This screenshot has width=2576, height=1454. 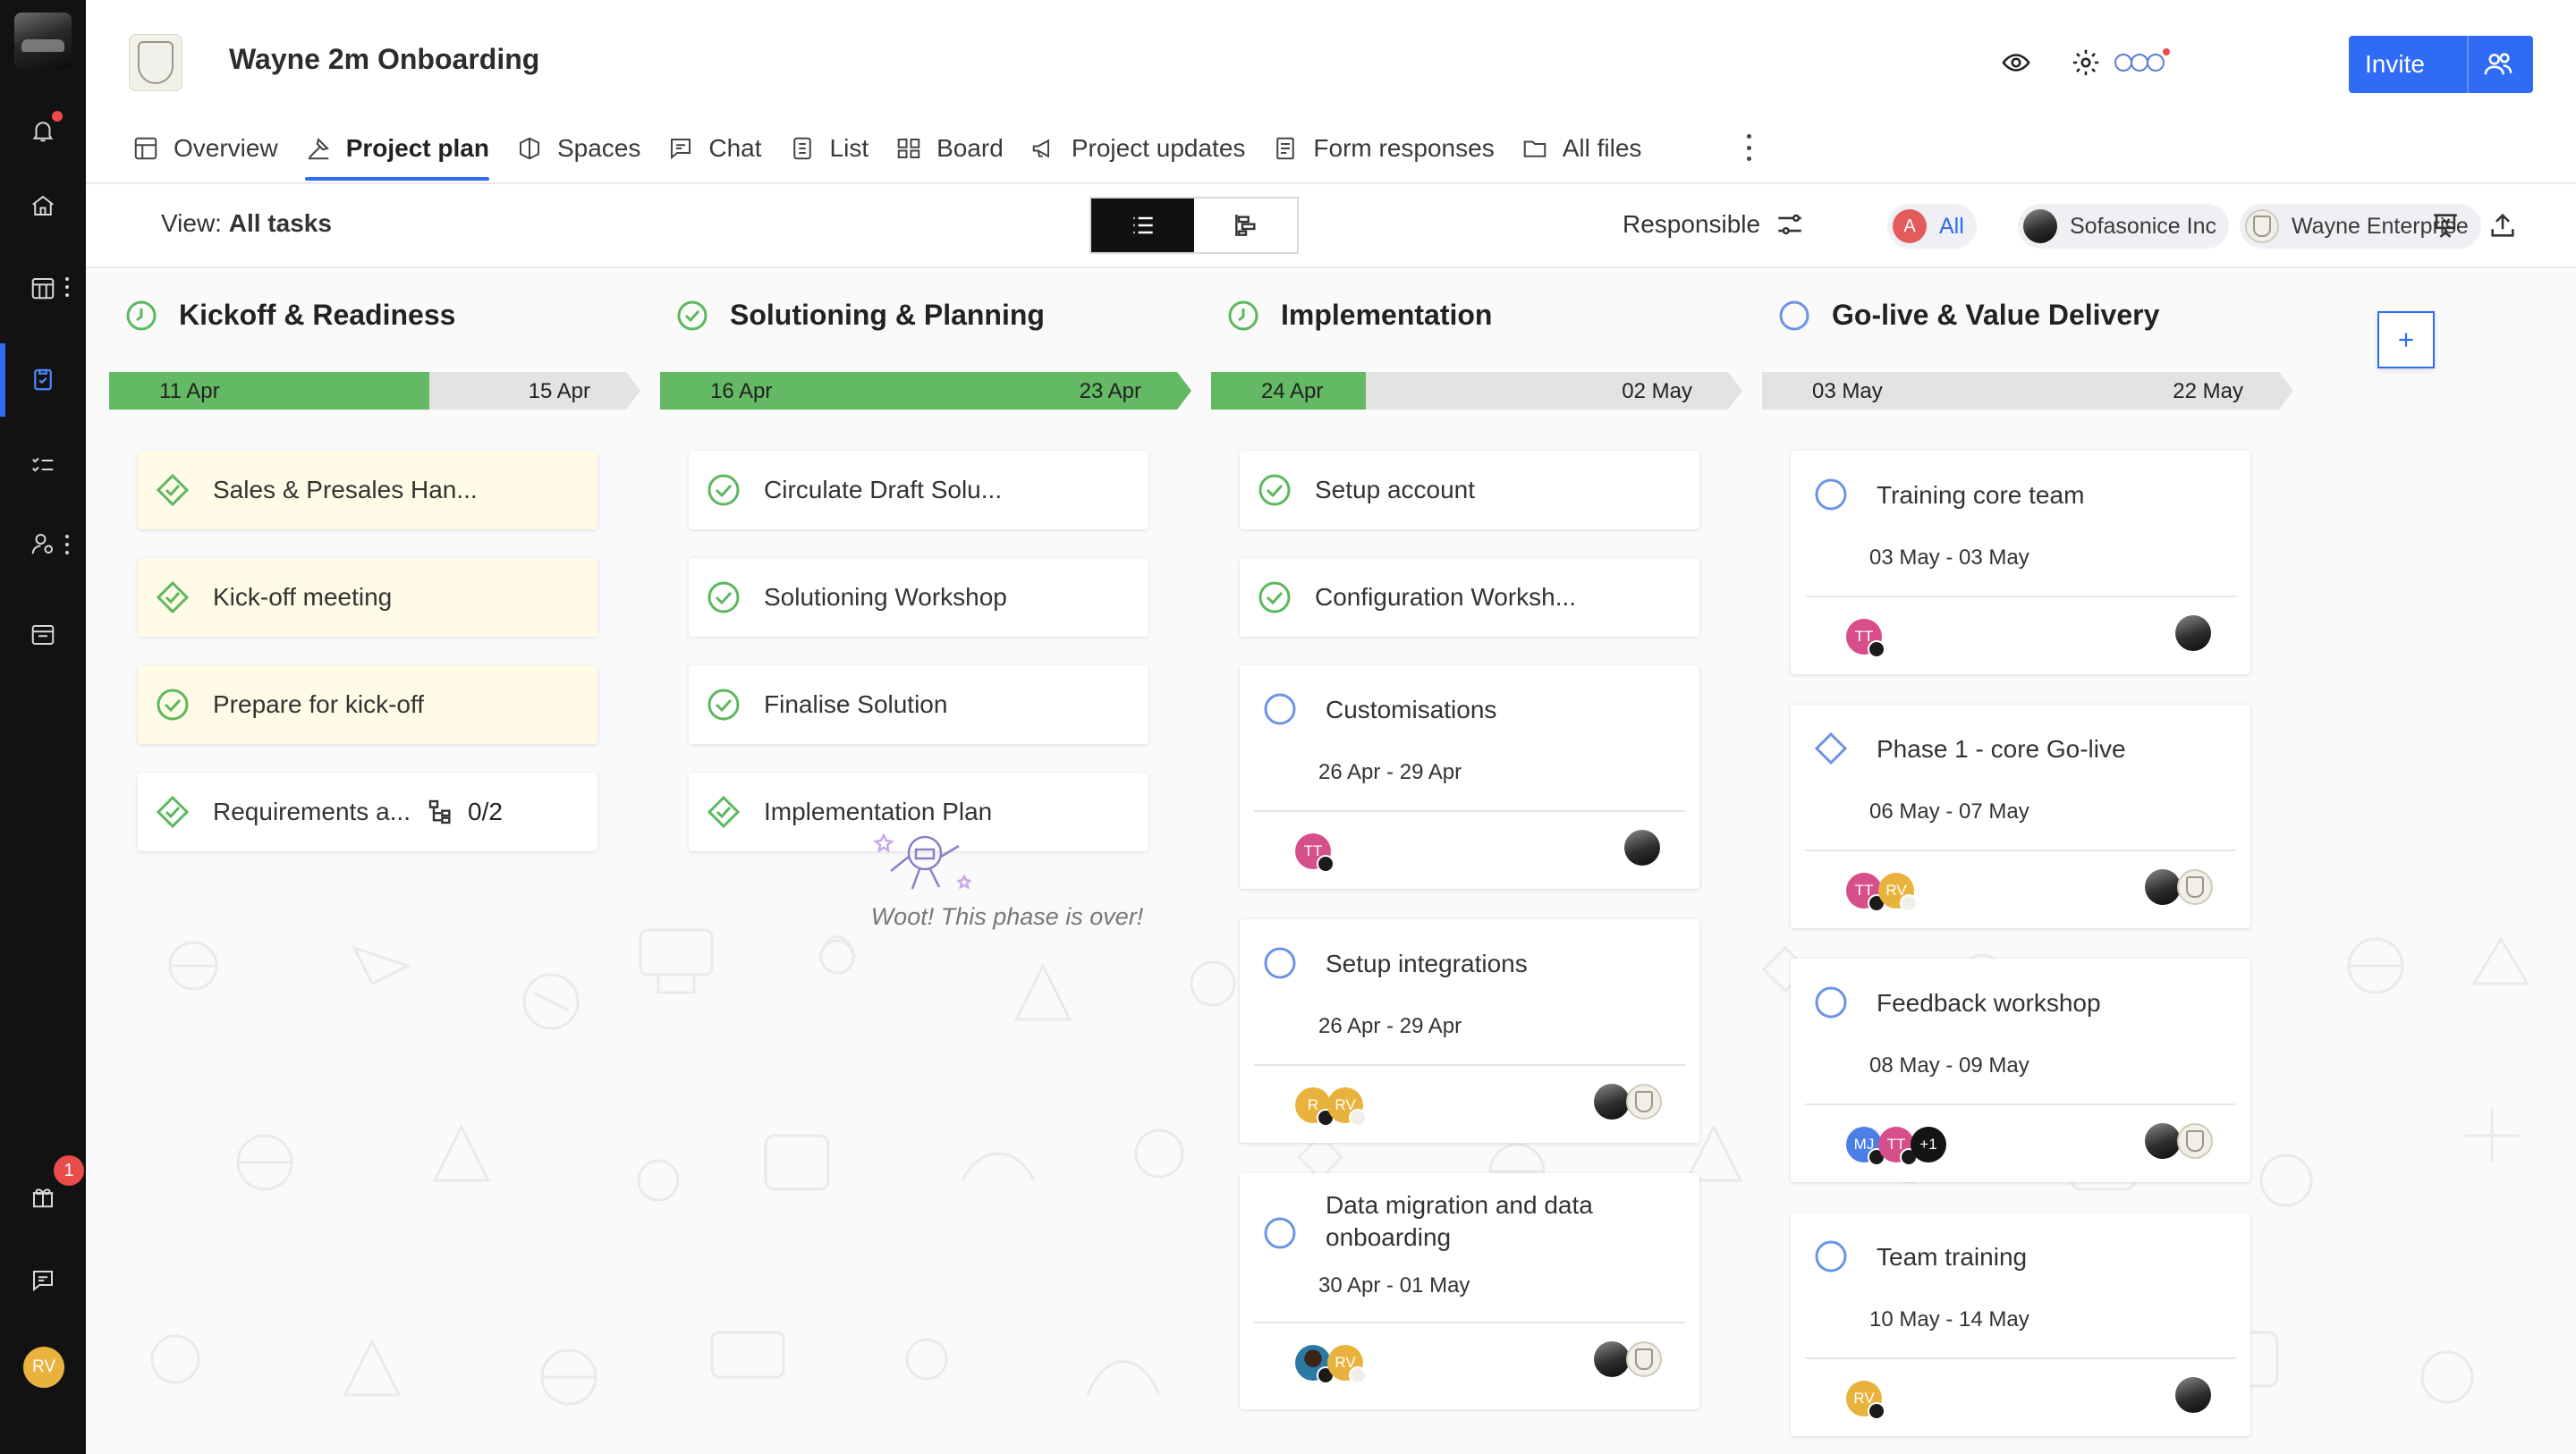 I want to click on overview-icon, so click(x=145, y=148).